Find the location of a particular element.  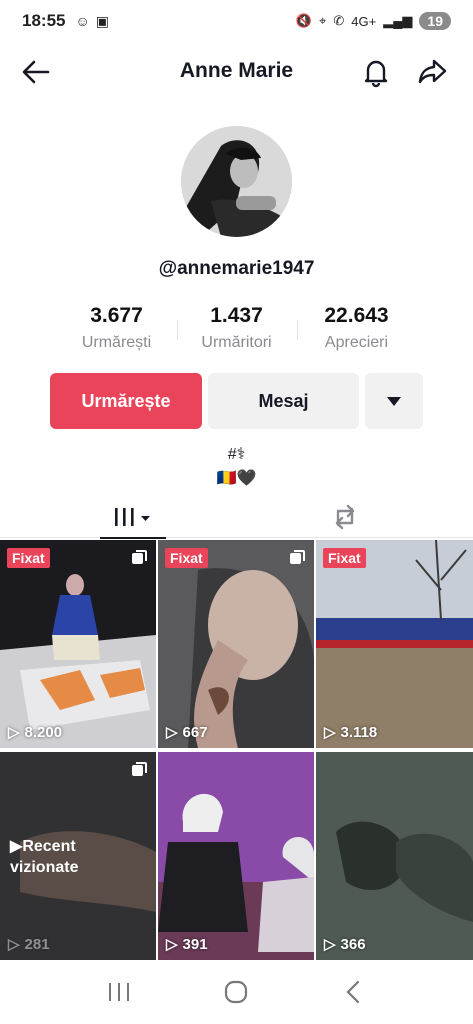

view-count-value: 3.118 is located at coordinates (359, 732).